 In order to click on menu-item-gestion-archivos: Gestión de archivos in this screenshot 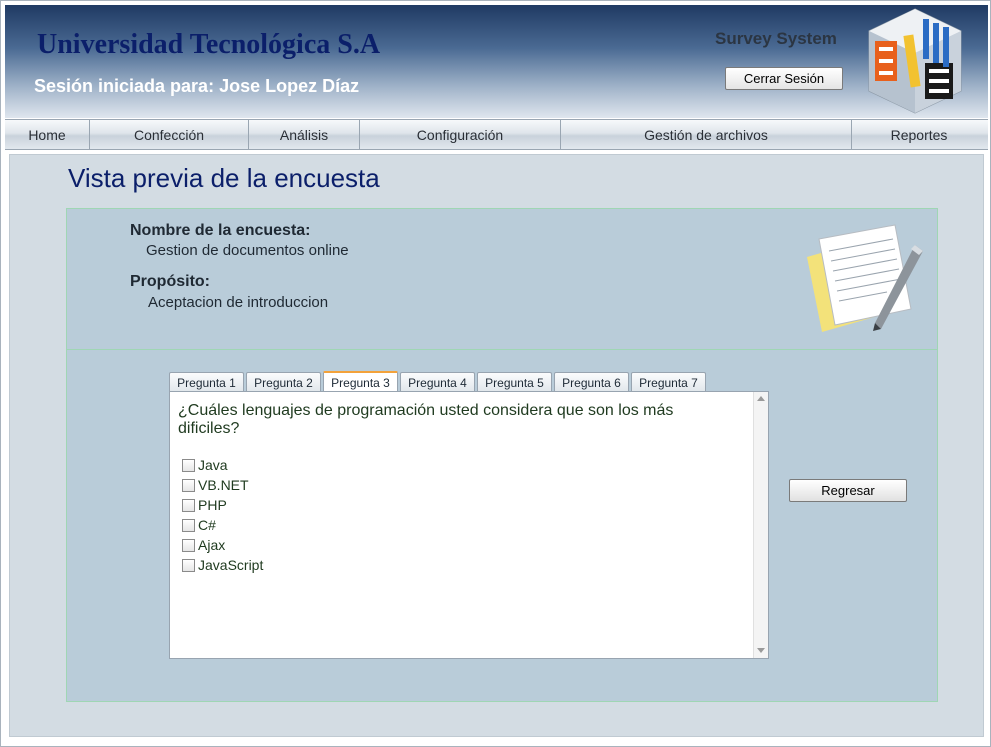, I will do `click(706, 134)`.